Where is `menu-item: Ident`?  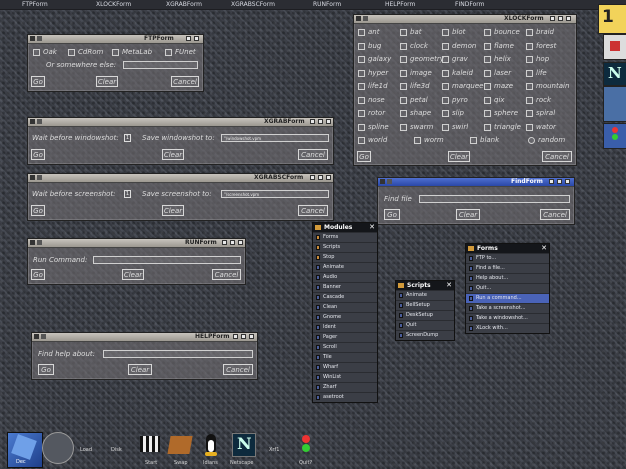 menu-item: Ident is located at coordinates (345, 327).